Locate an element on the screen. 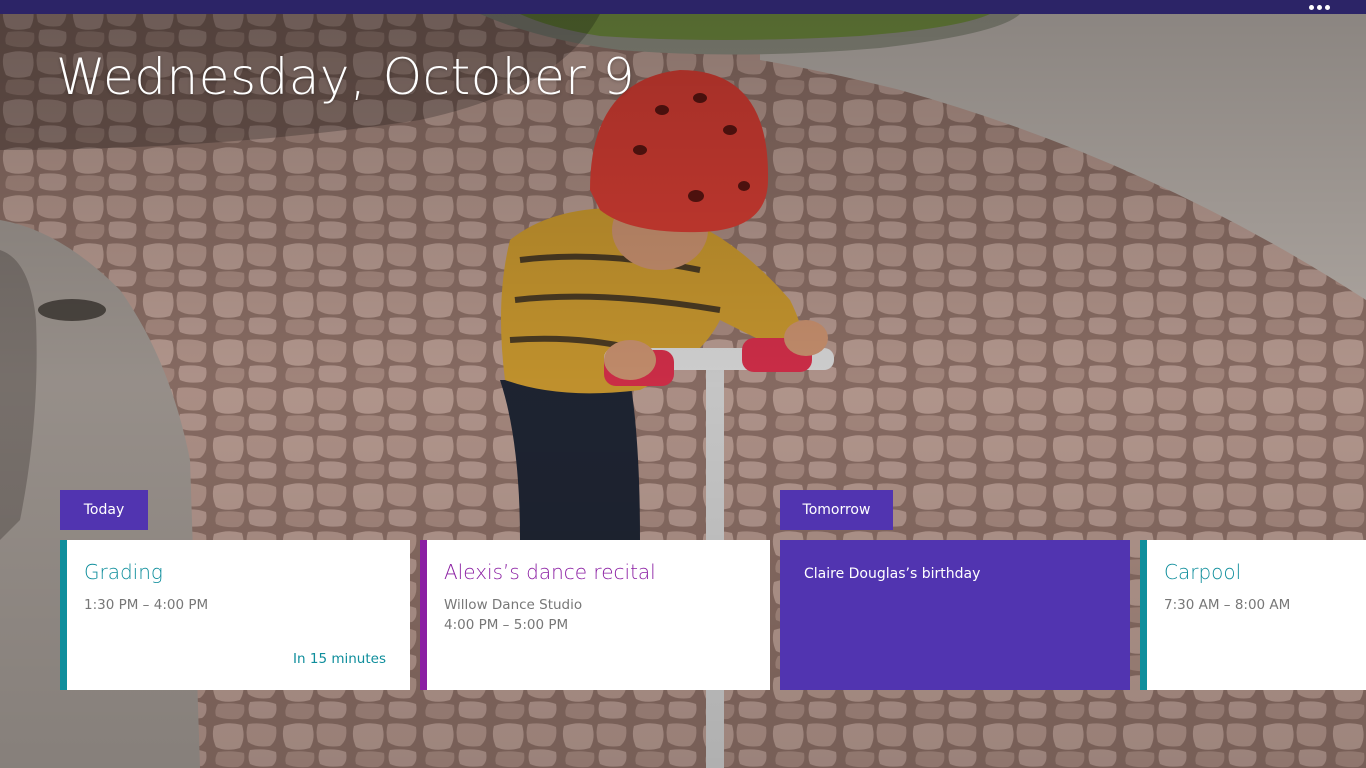 The image size is (1366, 768). event-card-carpool: Carpool 7:30 AM – 8:00 AM is located at coordinates (1253, 615).